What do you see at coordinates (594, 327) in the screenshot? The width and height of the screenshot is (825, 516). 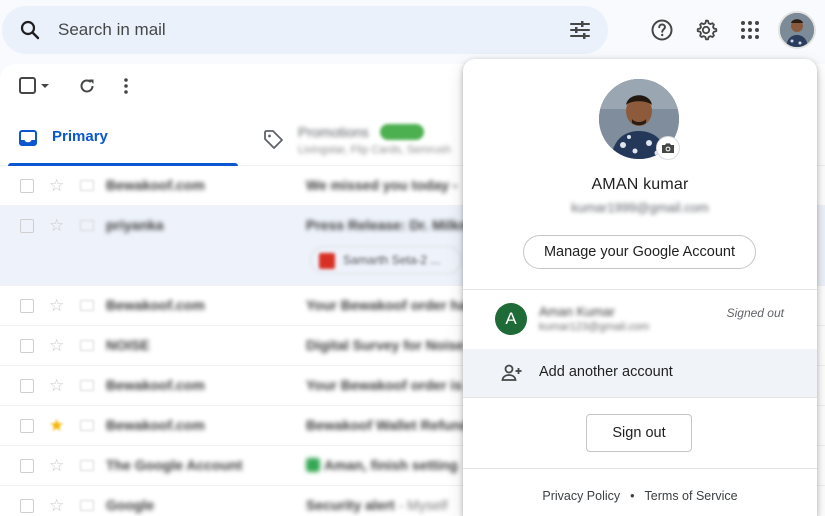 I see `other-account-email: kumar123@gmail.com` at bounding box center [594, 327].